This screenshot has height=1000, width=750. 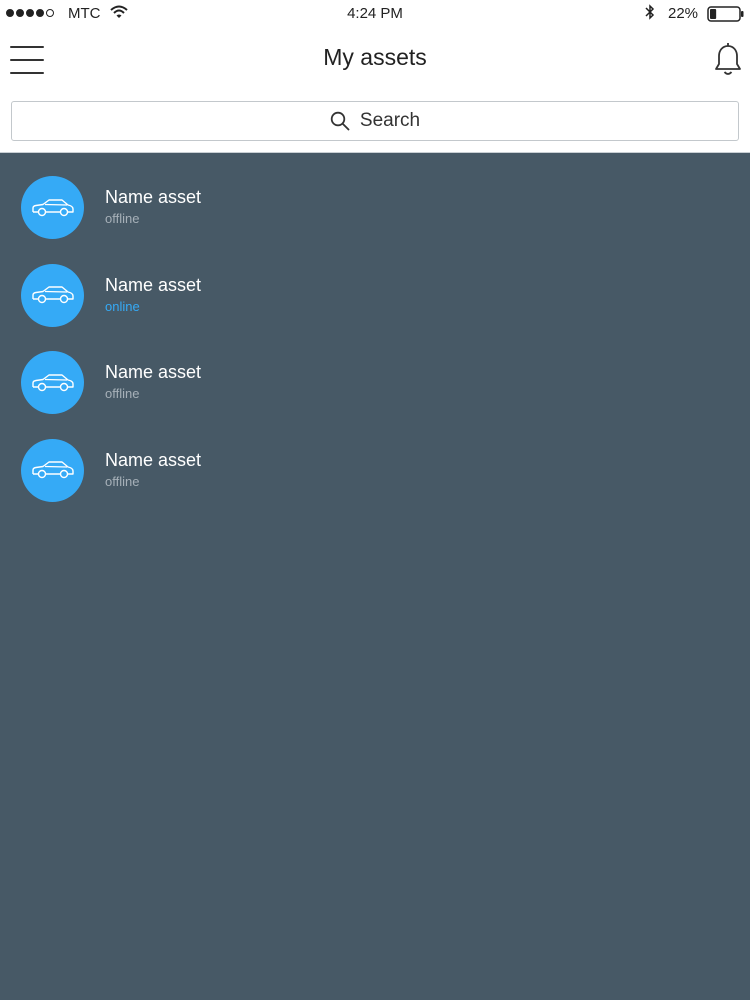 I want to click on bluetooth-icon, so click(x=650, y=14).